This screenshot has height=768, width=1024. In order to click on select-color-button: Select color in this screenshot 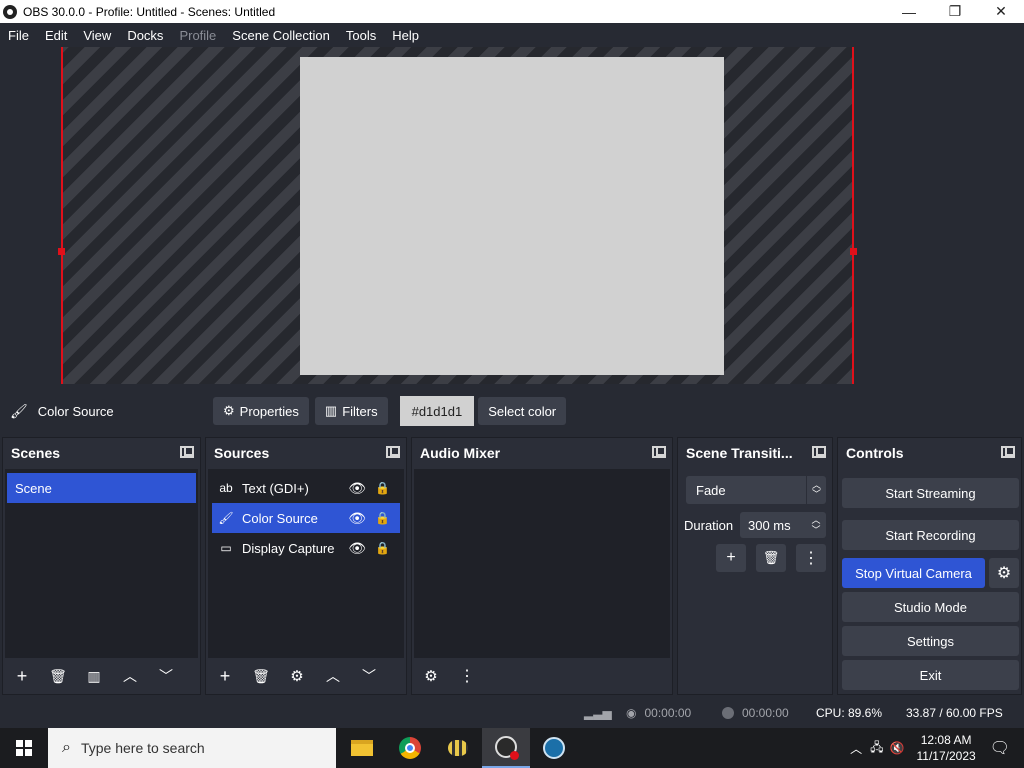, I will do `click(522, 411)`.